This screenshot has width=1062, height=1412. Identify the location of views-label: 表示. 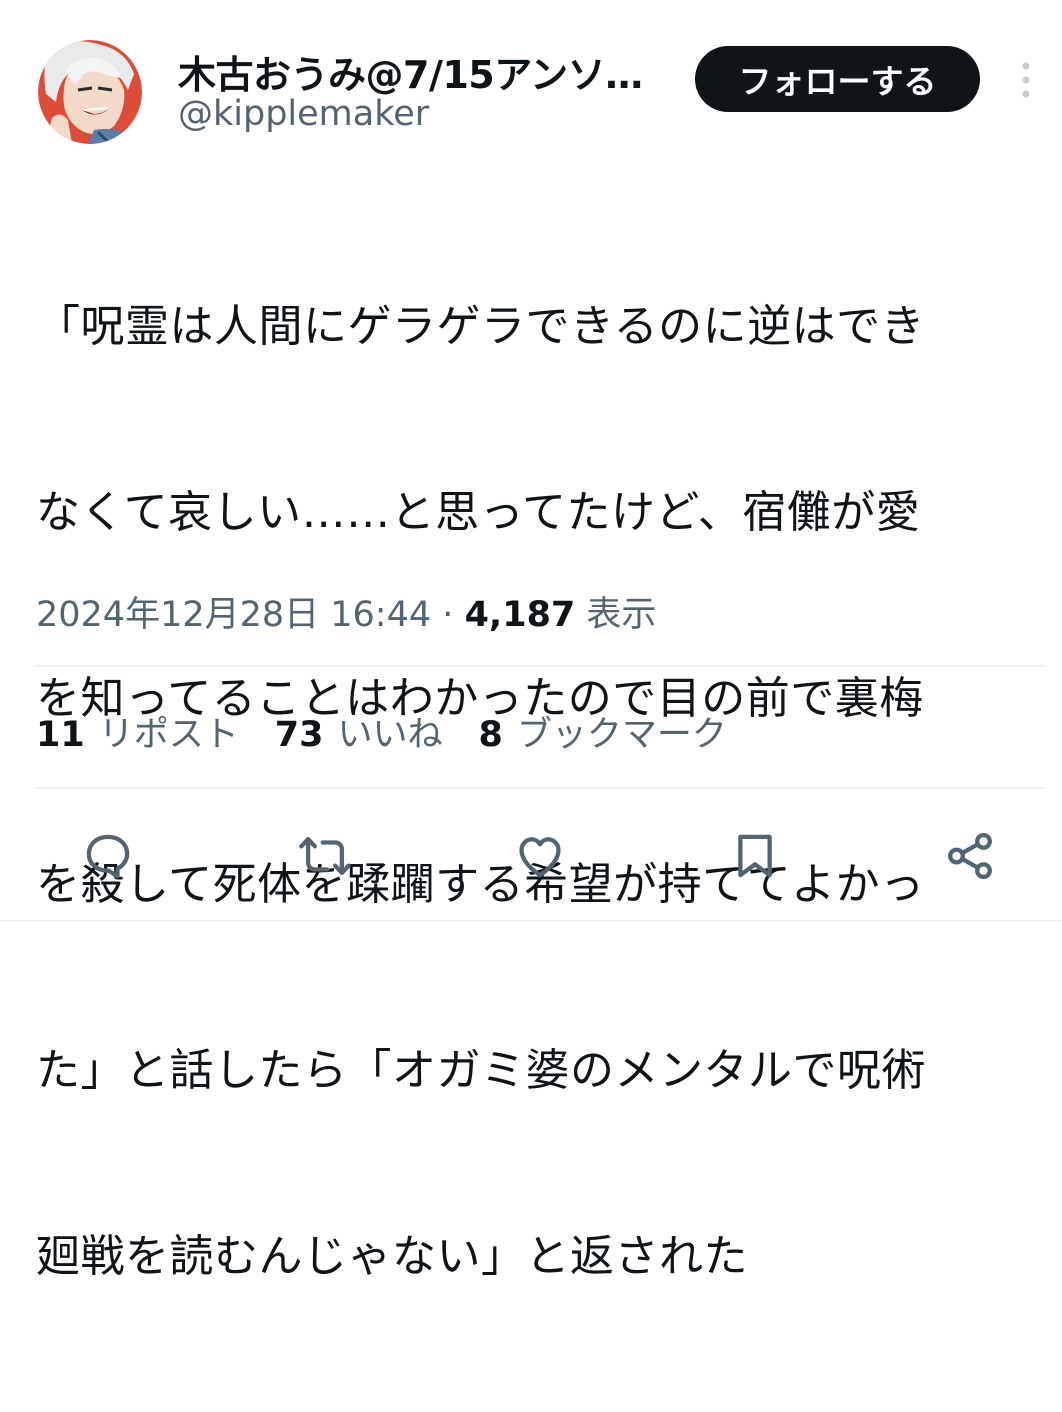
(621, 615).